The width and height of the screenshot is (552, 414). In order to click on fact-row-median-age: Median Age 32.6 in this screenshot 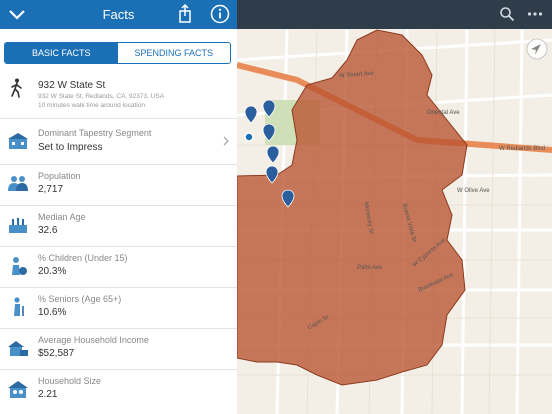, I will do `click(118, 226)`.